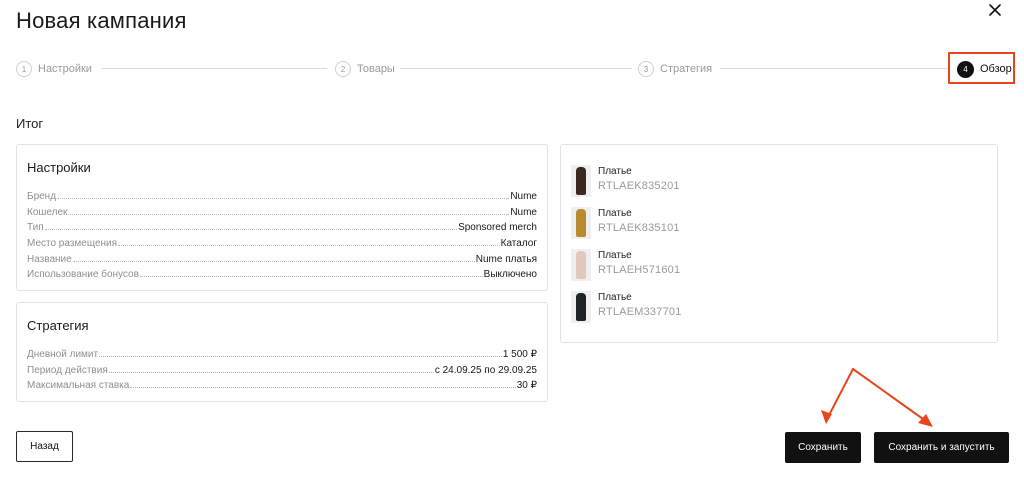  What do you see at coordinates (376, 69) in the screenshot?
I see `step-label: Товары` at bounding box center [376, 69].